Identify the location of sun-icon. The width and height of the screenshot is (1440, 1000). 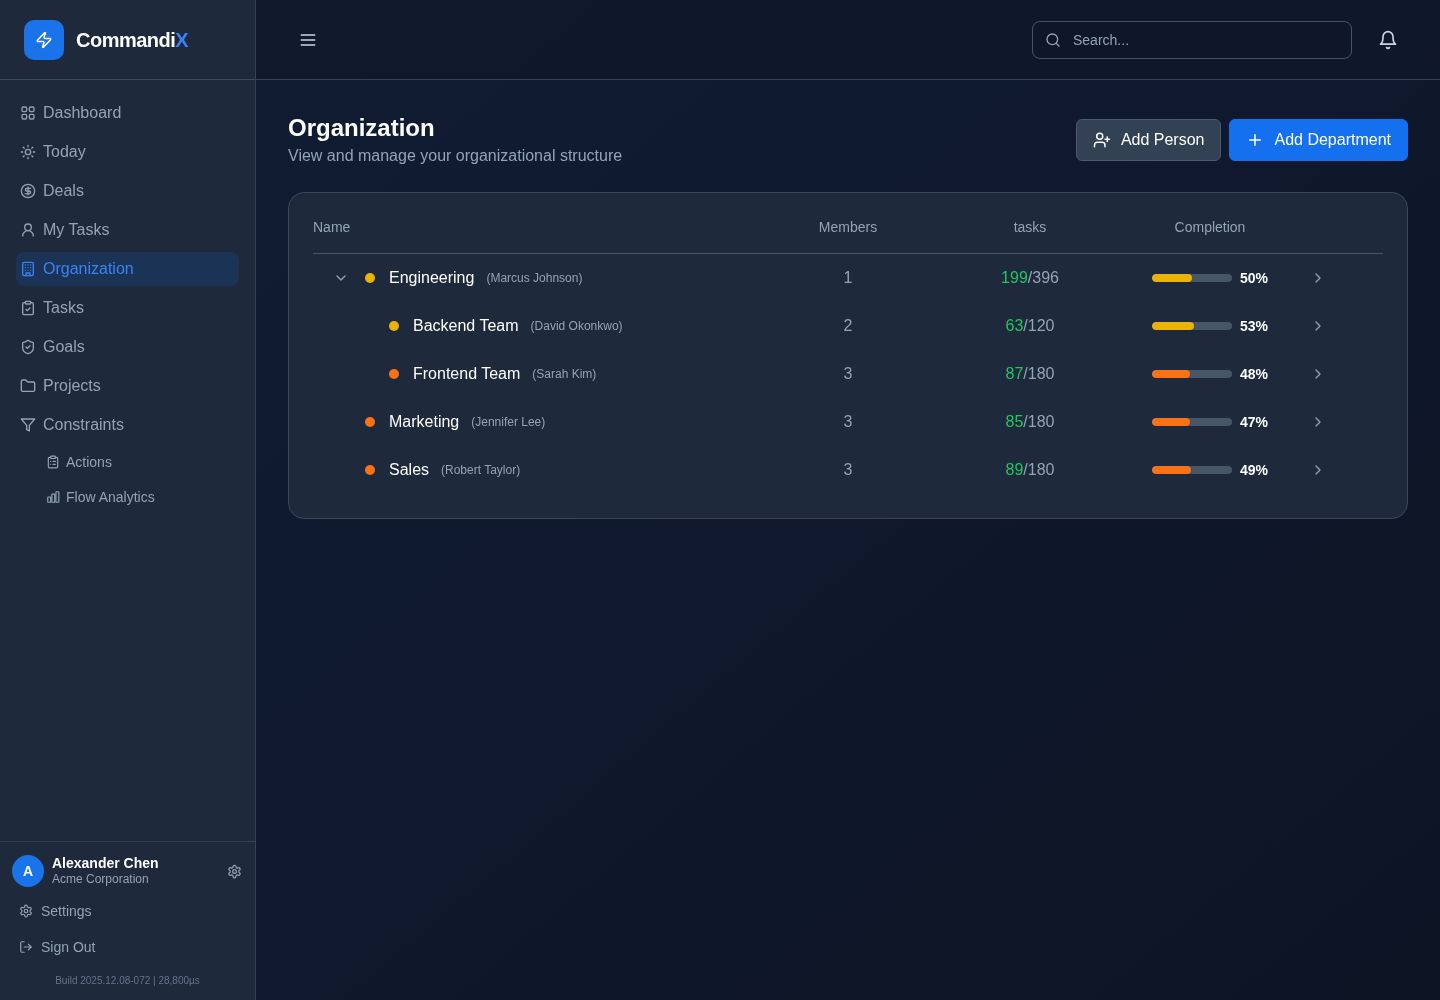
(28, 152).